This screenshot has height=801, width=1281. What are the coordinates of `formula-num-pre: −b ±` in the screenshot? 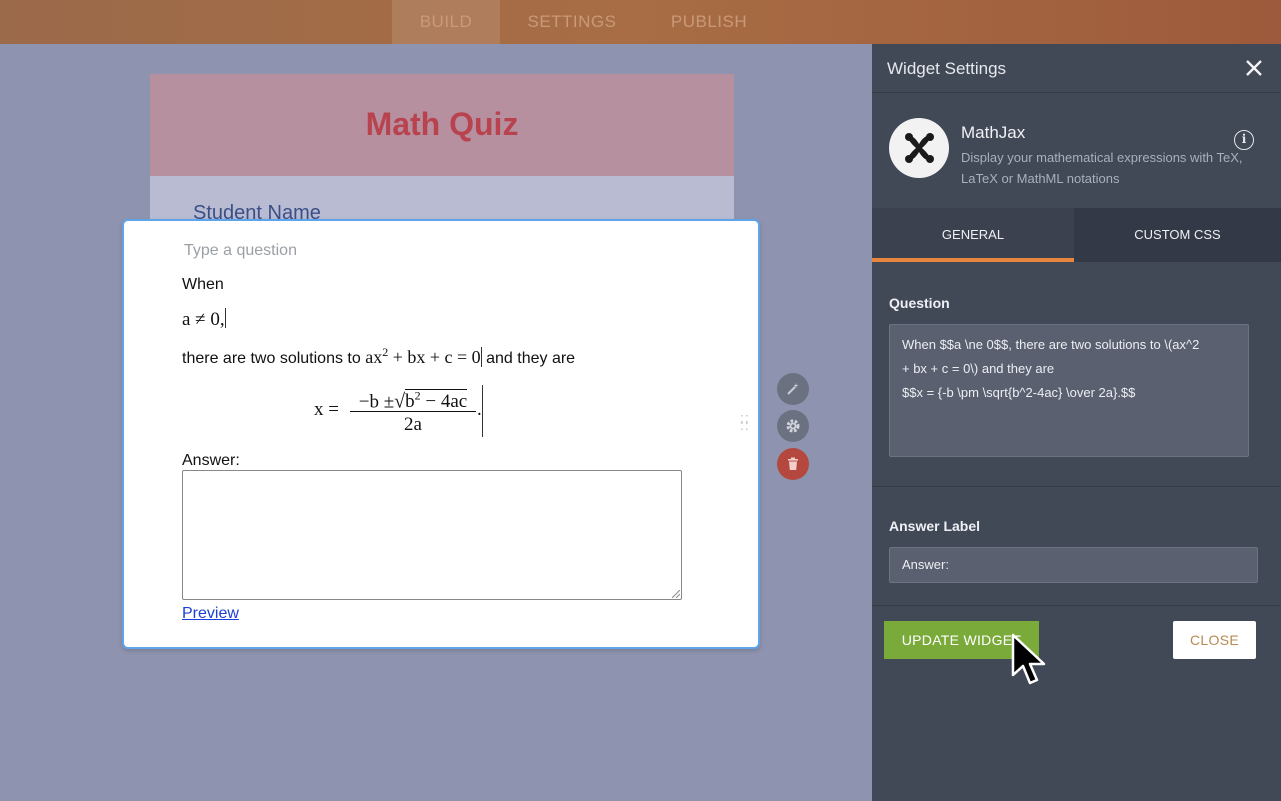 It's located at (376, 402).